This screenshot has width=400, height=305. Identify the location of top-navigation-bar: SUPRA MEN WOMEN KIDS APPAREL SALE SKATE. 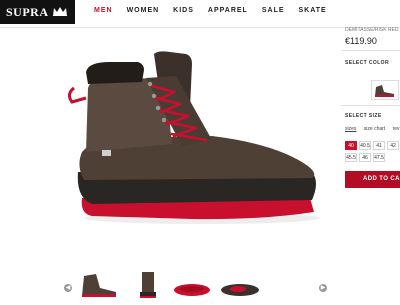
(200, 14).